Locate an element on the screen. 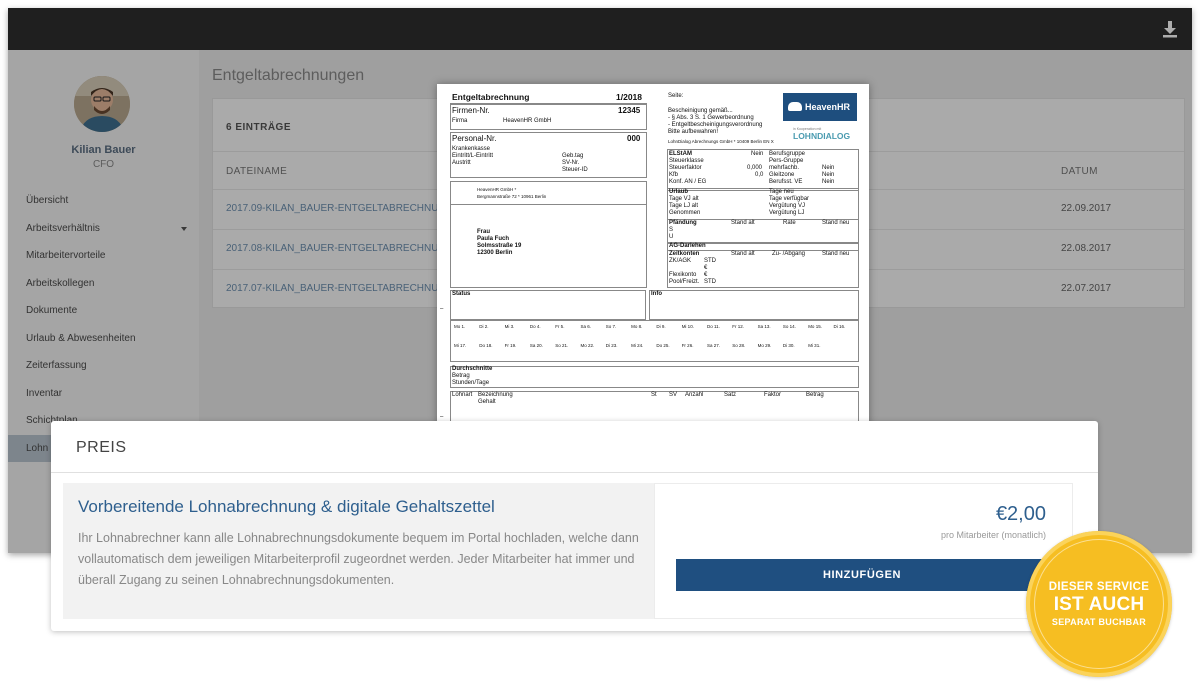 Image resolution: width=1200 pixels, height=686 pixels. payslip-stand-neu: Stand neu is located at coordinates (836, 223).